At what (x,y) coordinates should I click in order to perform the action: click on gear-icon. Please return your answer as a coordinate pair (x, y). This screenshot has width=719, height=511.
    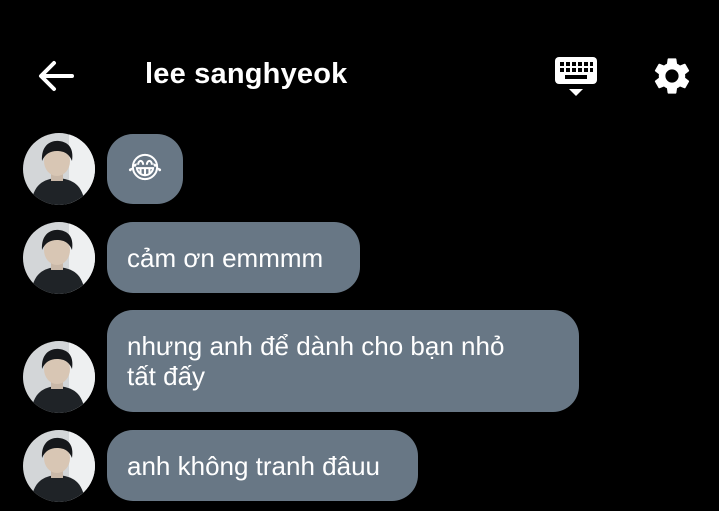
    Looking at the image, I should click on (672, 76).